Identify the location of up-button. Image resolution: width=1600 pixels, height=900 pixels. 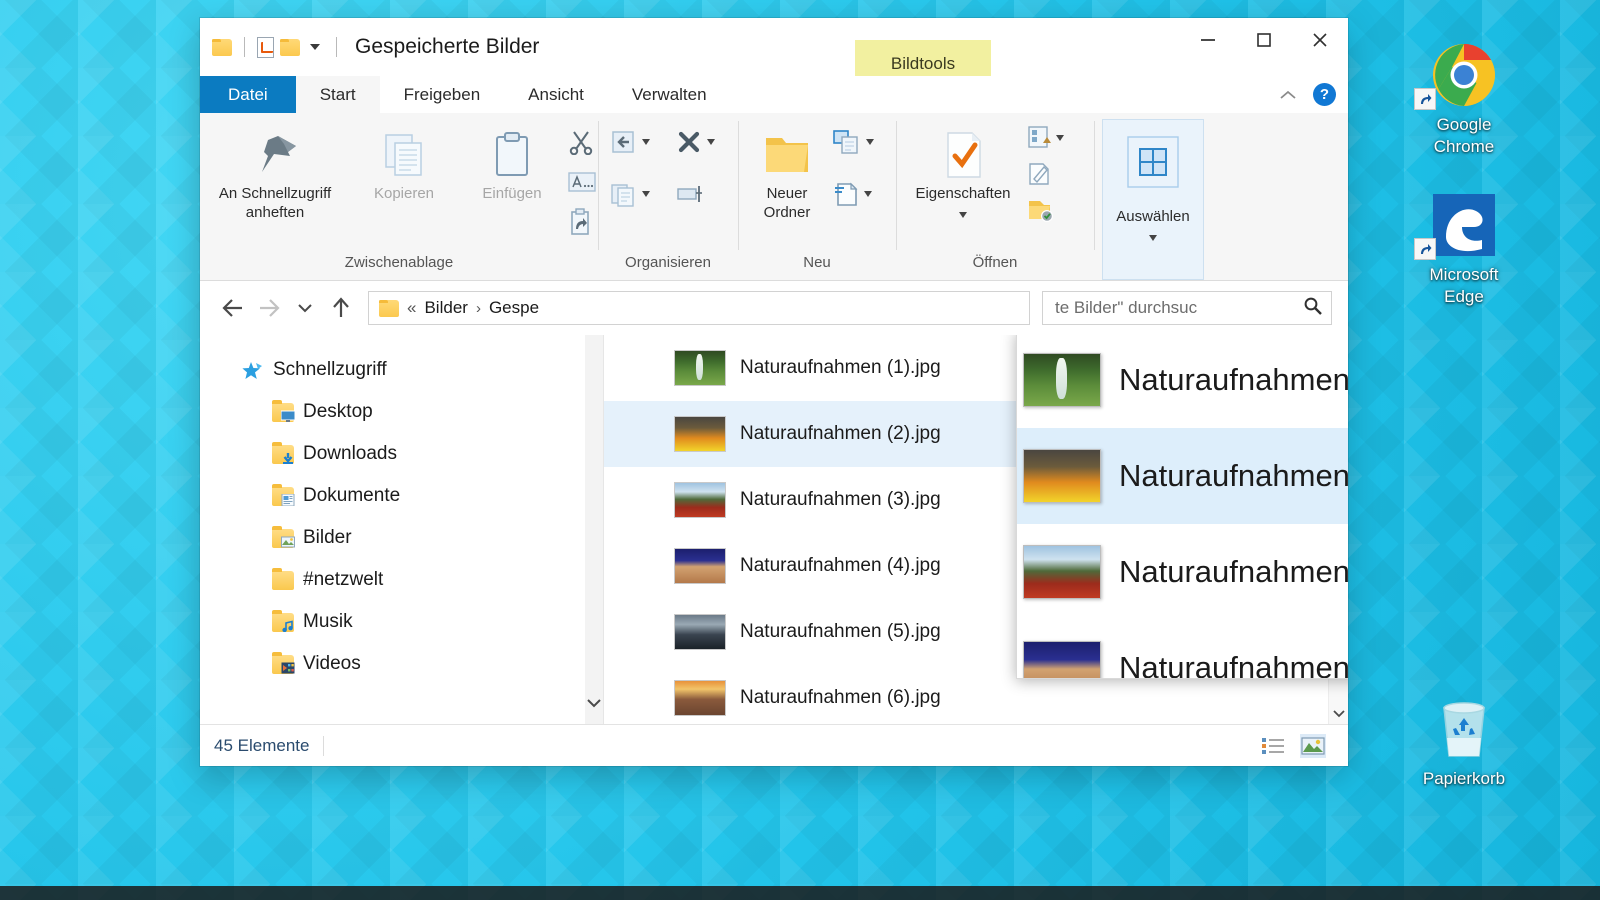
(341, 308).